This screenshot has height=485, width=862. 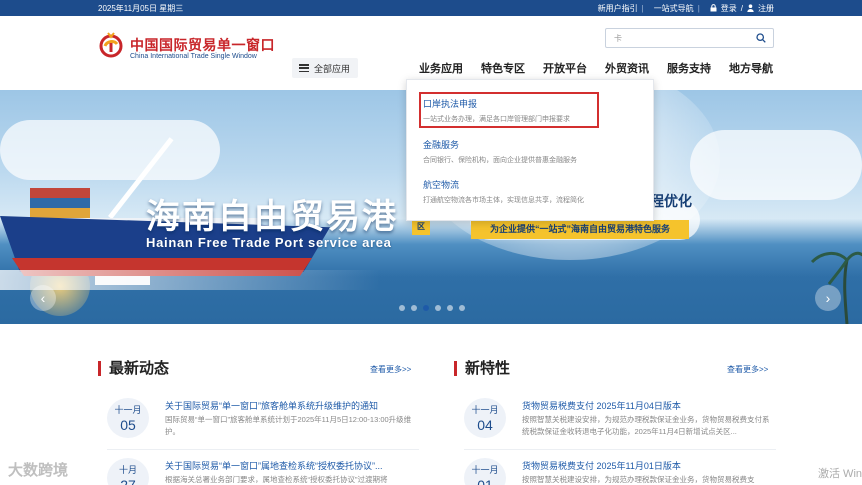 I want to click on ship-wake, so click(x=190, y=280).